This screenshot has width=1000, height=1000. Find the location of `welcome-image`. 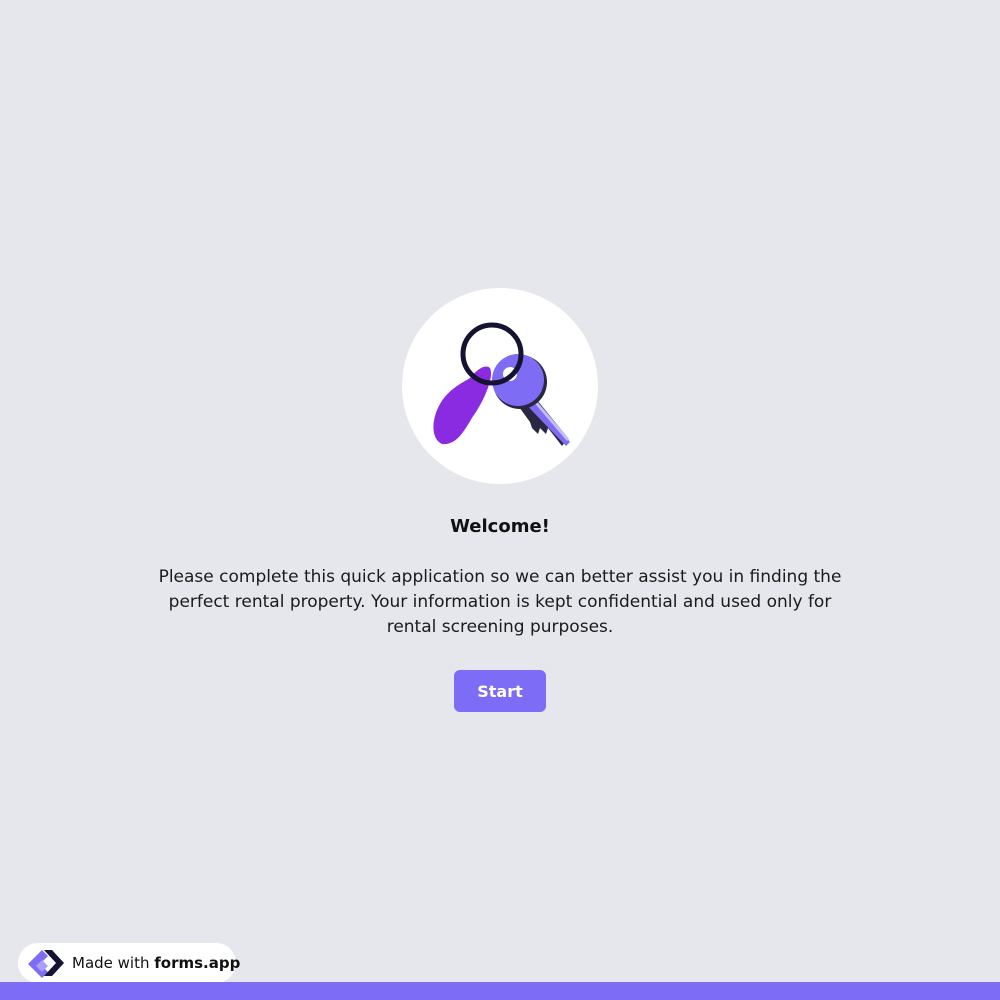

welcome-image is located at coordinates (500, 386).